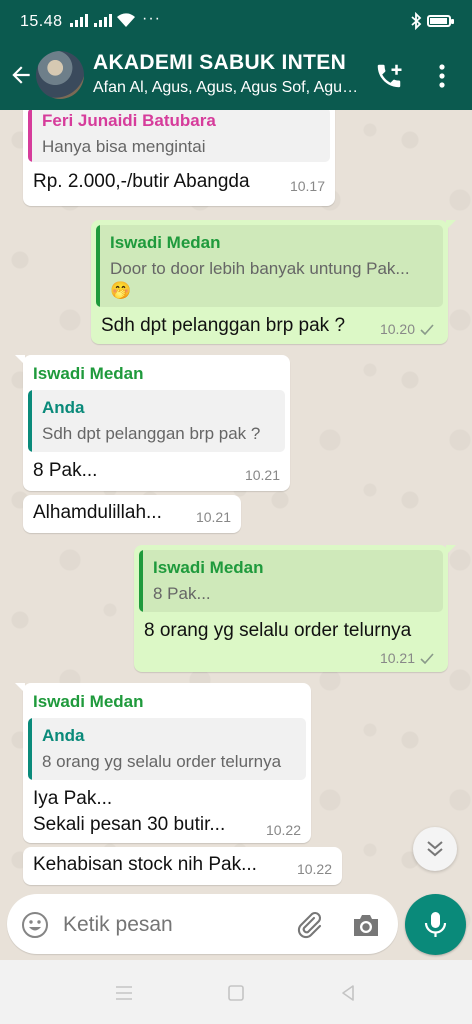 The width and height of the screenshot is (472, 1024). I want to click on message-time: 10.20, so click(407, 329).